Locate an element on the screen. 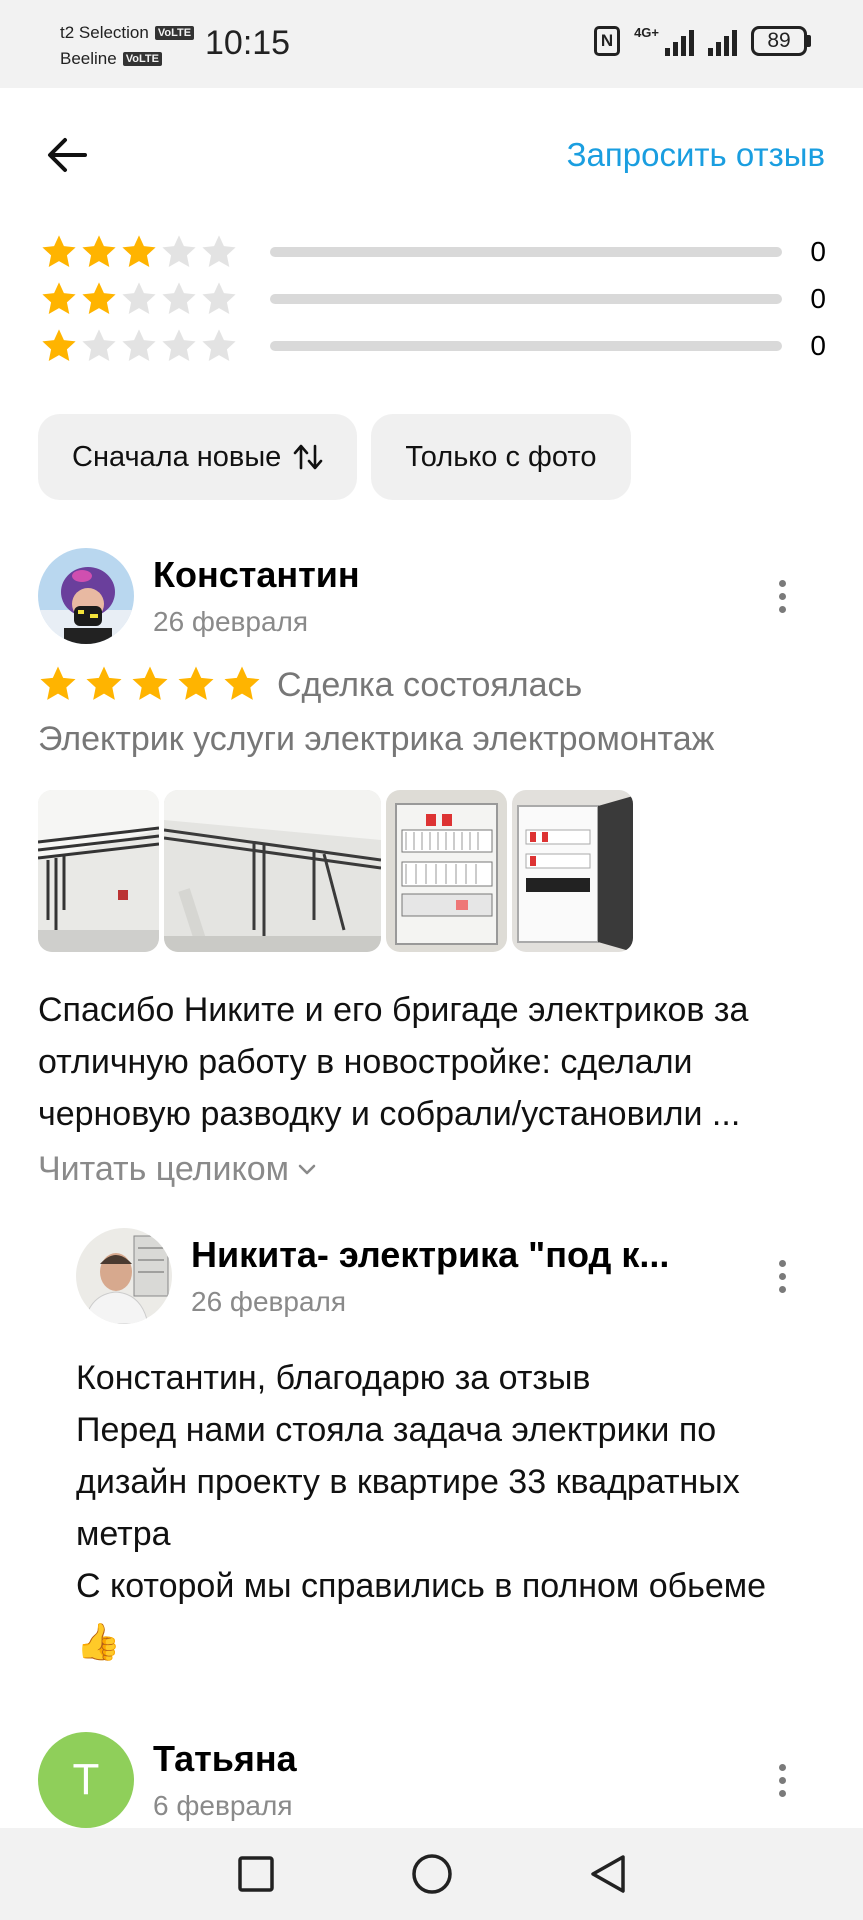 The height and width of the screenshot is (1920, 863). back-nav-button is located at coordinates (608, 1874).